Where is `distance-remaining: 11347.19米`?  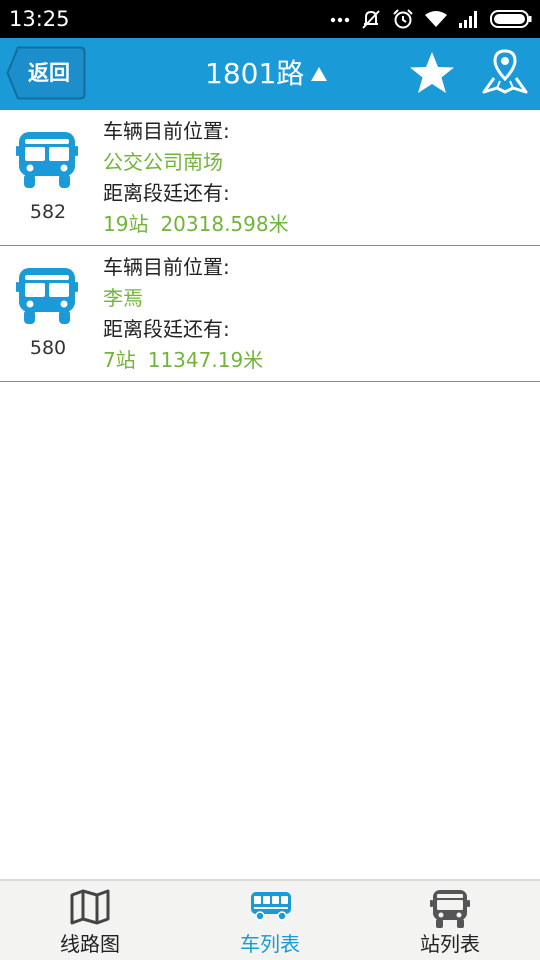
distance-remaining: 11347.19米 is located at coordinates (205, 360).